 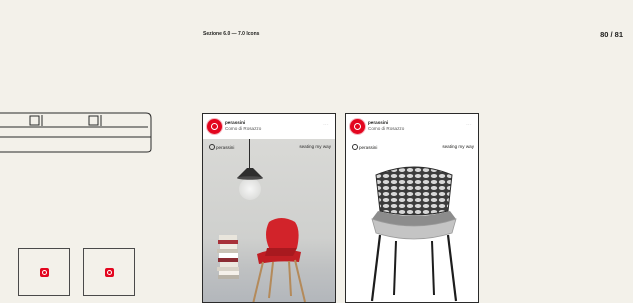 What do you see at coordinates (611, 34) in the screenshot?
I see `page-number: 80 / 81` at bounding box center [611, 34].